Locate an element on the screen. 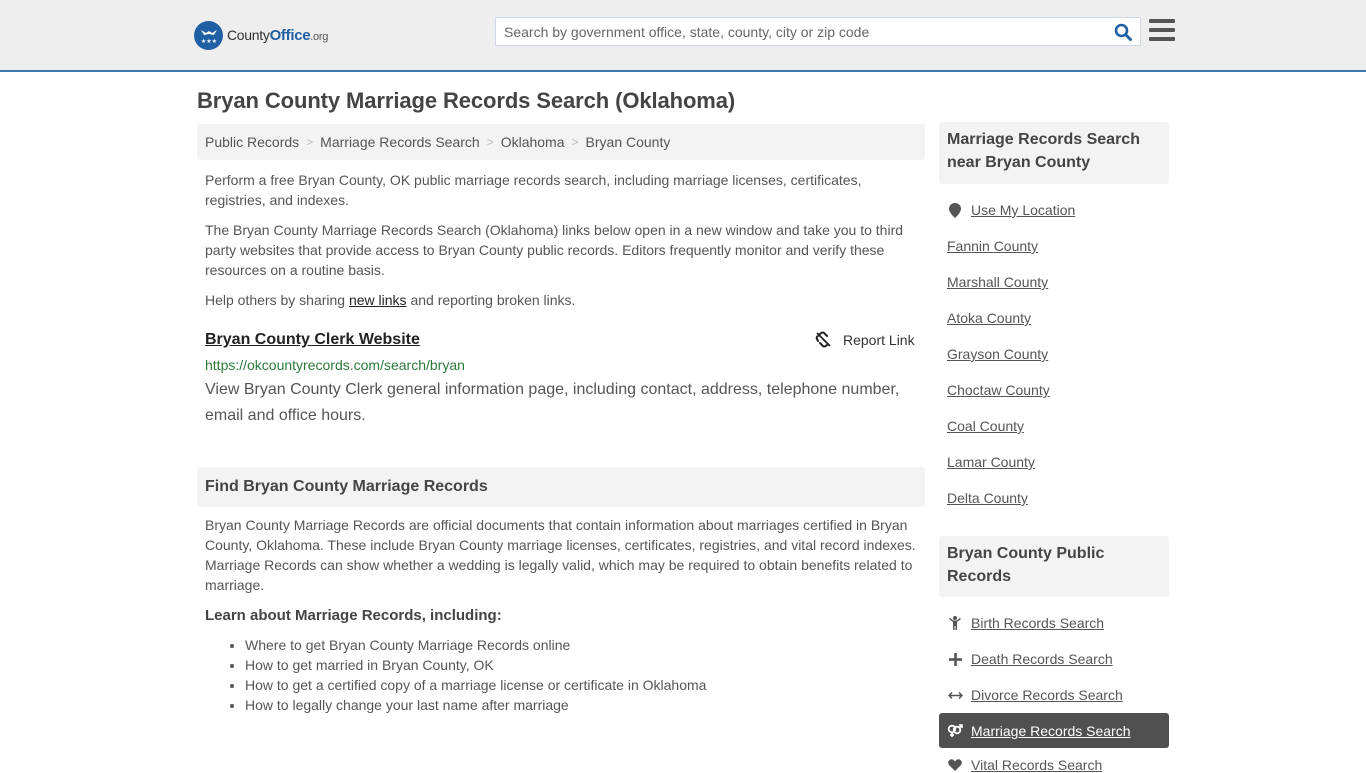 This screenshot has width=1366, height=773. map-marker-icon is located at coordinates (955, 210).